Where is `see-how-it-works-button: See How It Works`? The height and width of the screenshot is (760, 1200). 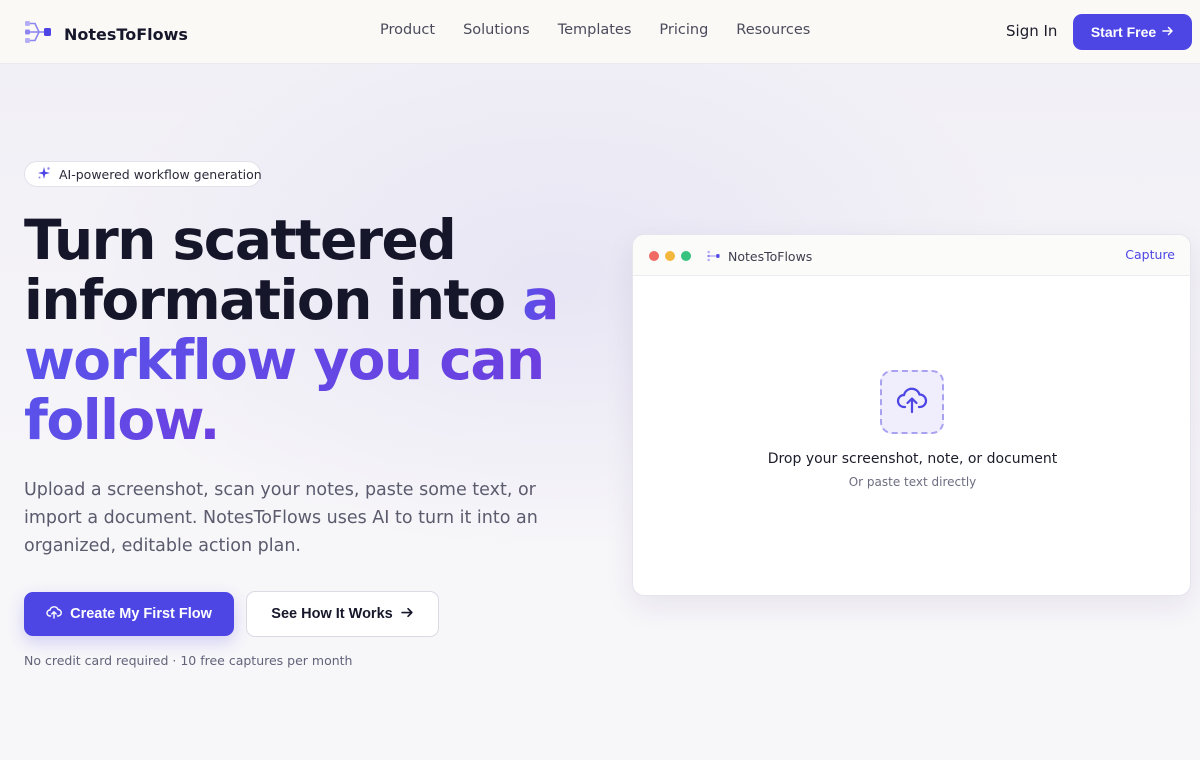 see-how-it-works-button: See How It Works is located at coordinates (342, 614).